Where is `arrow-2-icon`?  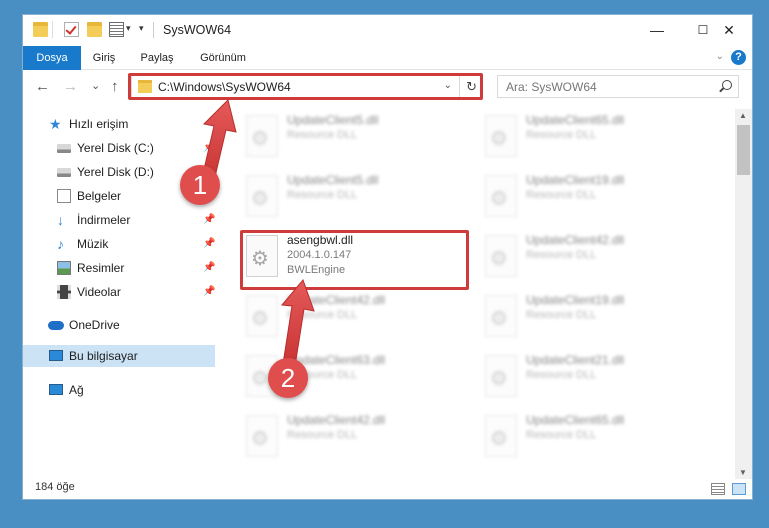
arrow-2-icon is located at coordinates (298, 323).